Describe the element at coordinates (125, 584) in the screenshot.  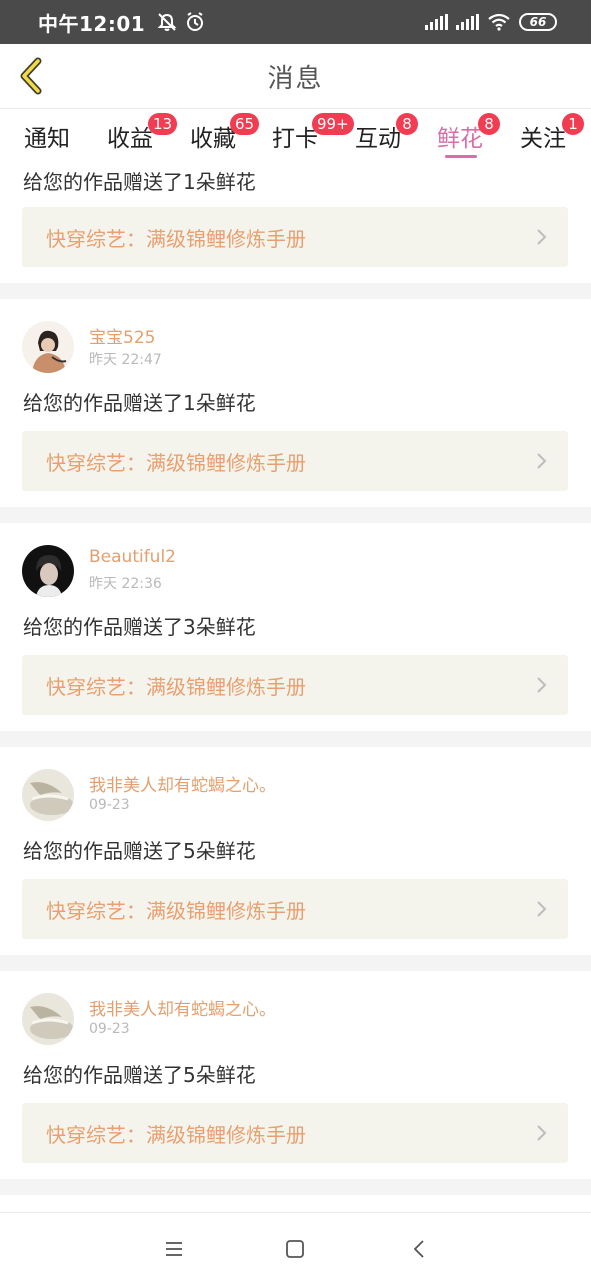
I see `timestamp: 昨天 22:36` at that location.